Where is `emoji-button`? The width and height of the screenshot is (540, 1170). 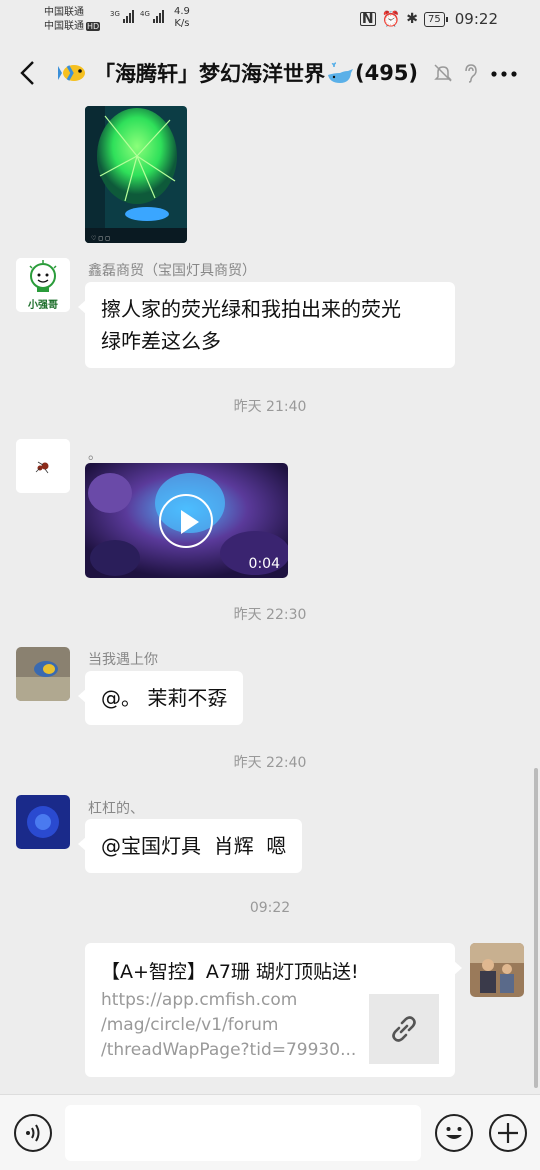
emoji-button is located at coordinates (454, 1133).